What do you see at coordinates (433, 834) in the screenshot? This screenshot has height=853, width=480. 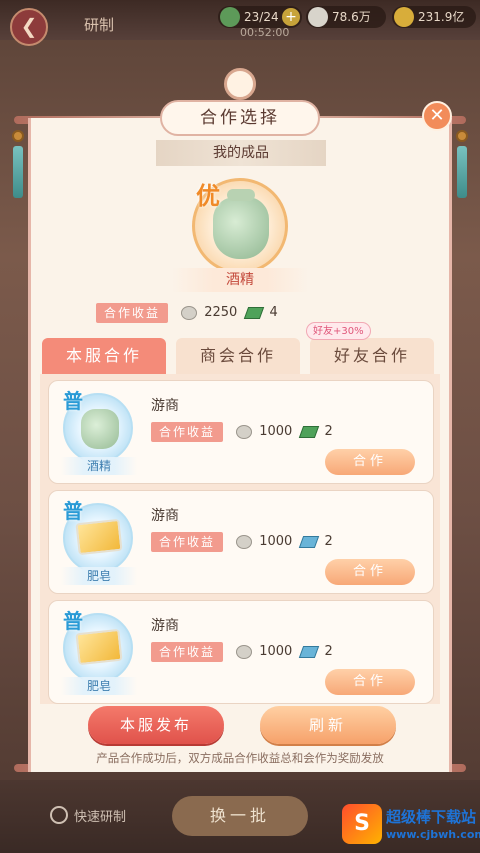 I see `watermark-url: www.cjbwh.com` at bounding box center [433, 834].